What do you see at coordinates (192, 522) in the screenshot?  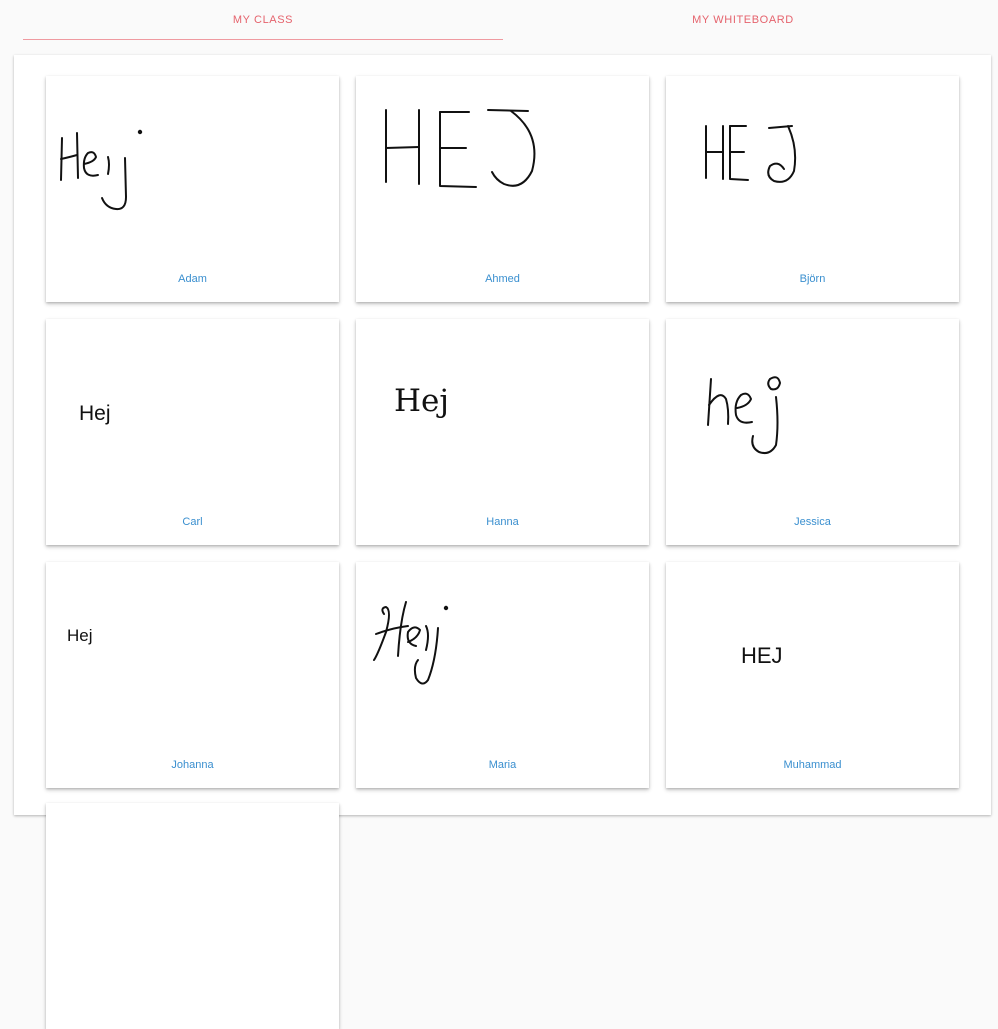 I see `student-name: Carl` at bounding box center [192, 522].